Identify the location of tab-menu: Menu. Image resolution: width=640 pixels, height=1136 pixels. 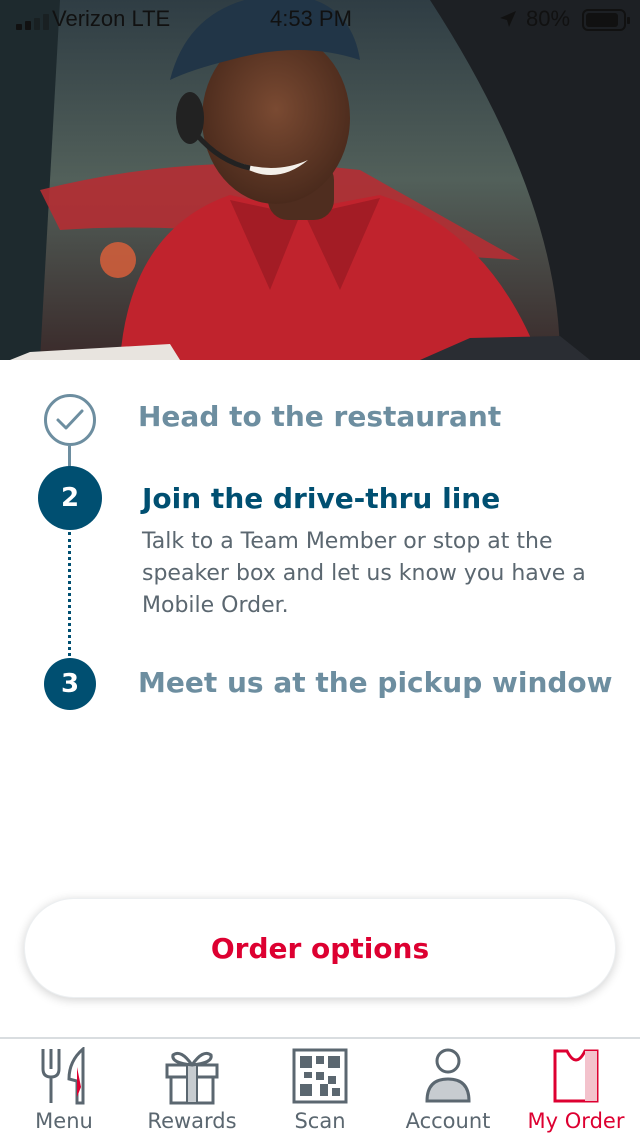
(64, 1087).